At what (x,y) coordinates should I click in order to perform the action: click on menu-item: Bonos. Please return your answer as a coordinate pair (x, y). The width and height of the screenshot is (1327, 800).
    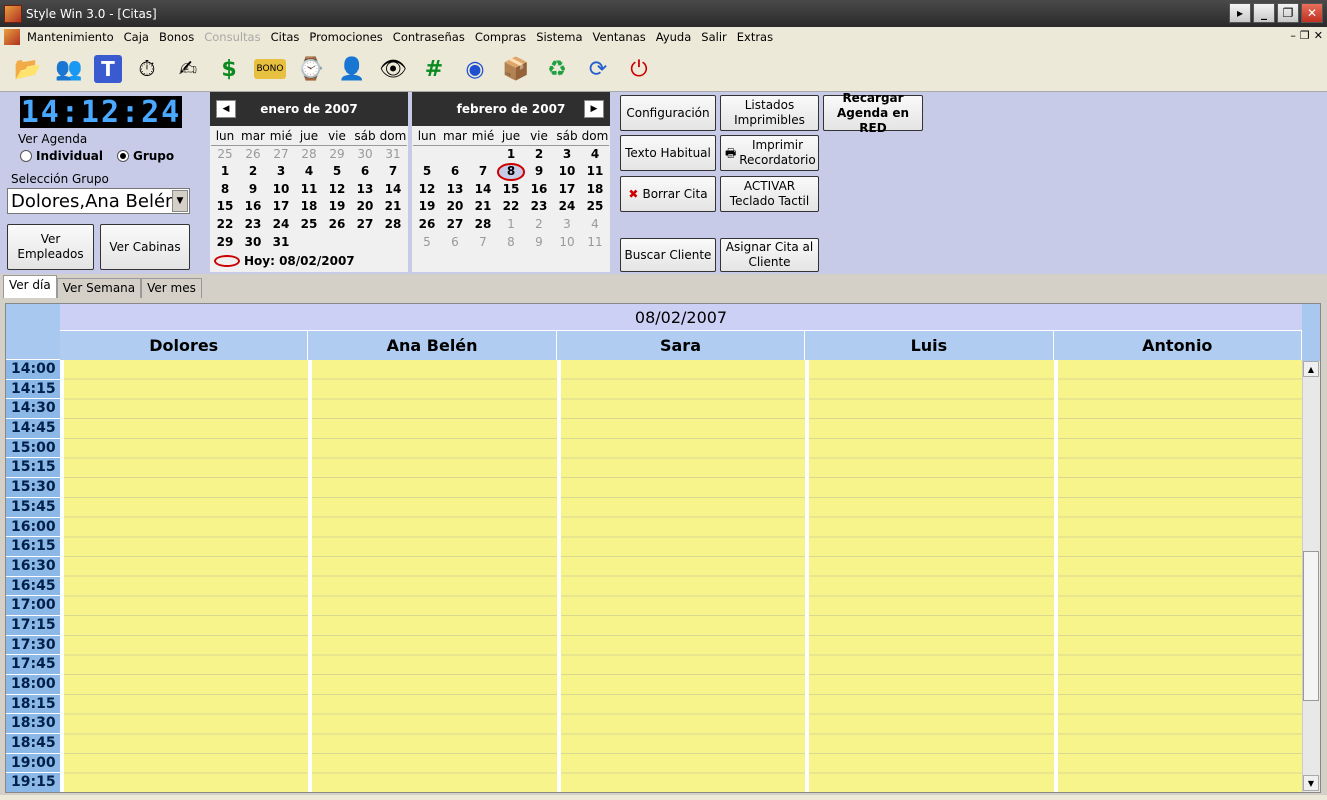
    Looking at the image, I should click on (176, 37).